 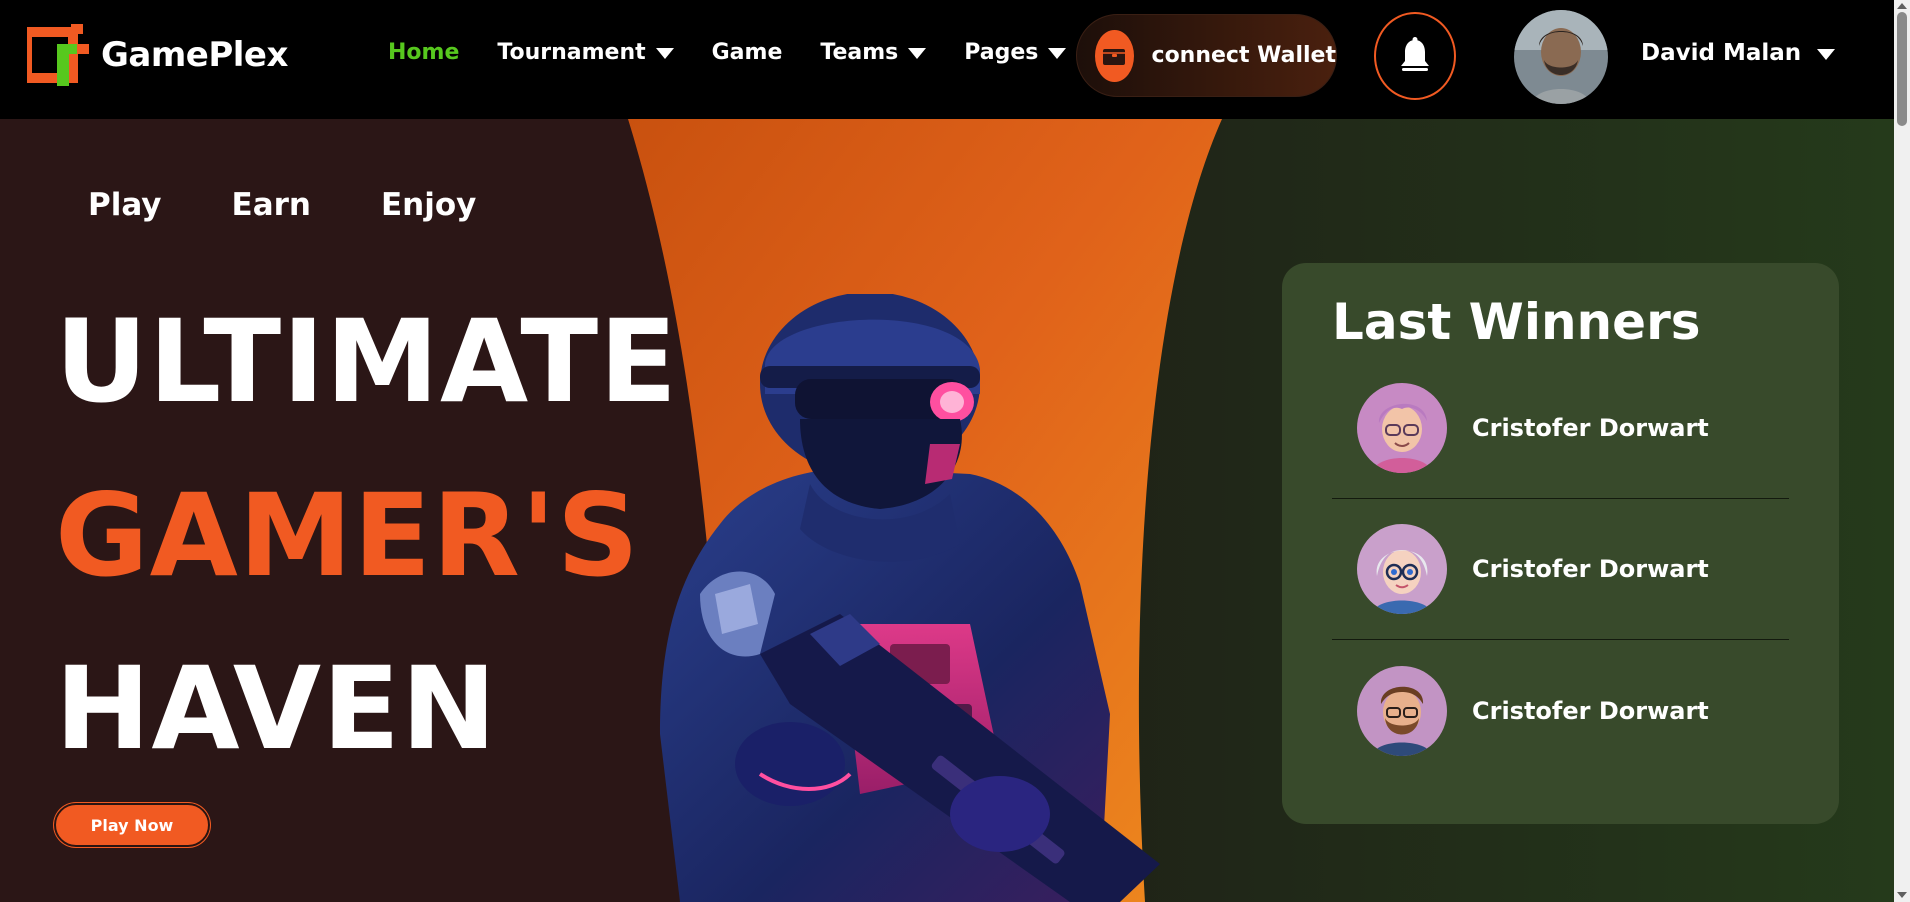 I want to click on hero-tags: Play Earn Enjoy, so click(x=282, y=205).